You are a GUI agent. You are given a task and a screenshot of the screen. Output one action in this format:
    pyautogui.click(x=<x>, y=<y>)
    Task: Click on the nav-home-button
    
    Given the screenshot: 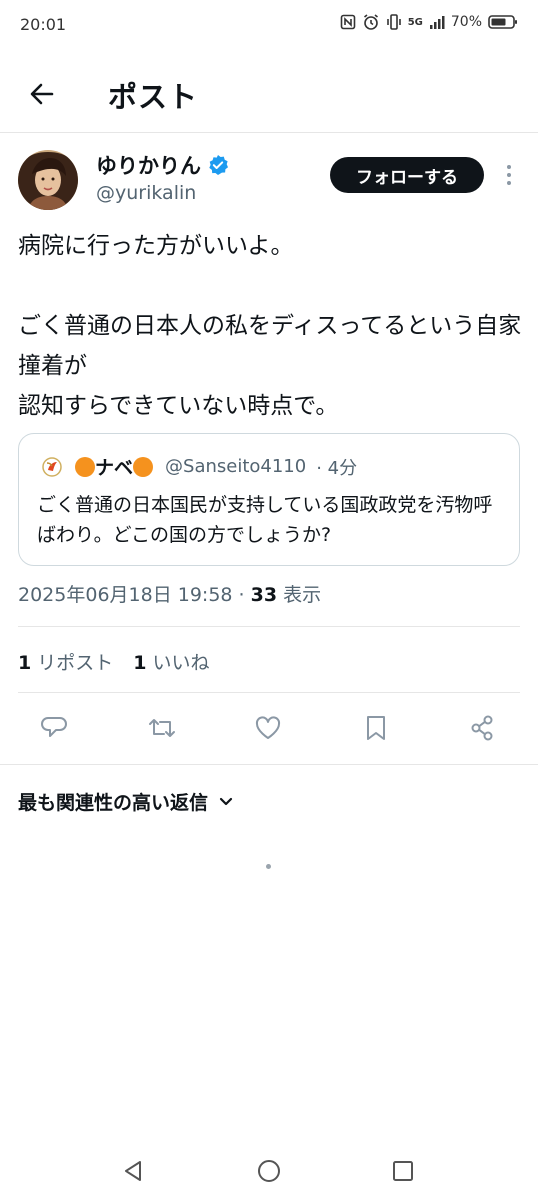 What is the action you would take?
    pyautogui.click(x=269, y=1171)
    